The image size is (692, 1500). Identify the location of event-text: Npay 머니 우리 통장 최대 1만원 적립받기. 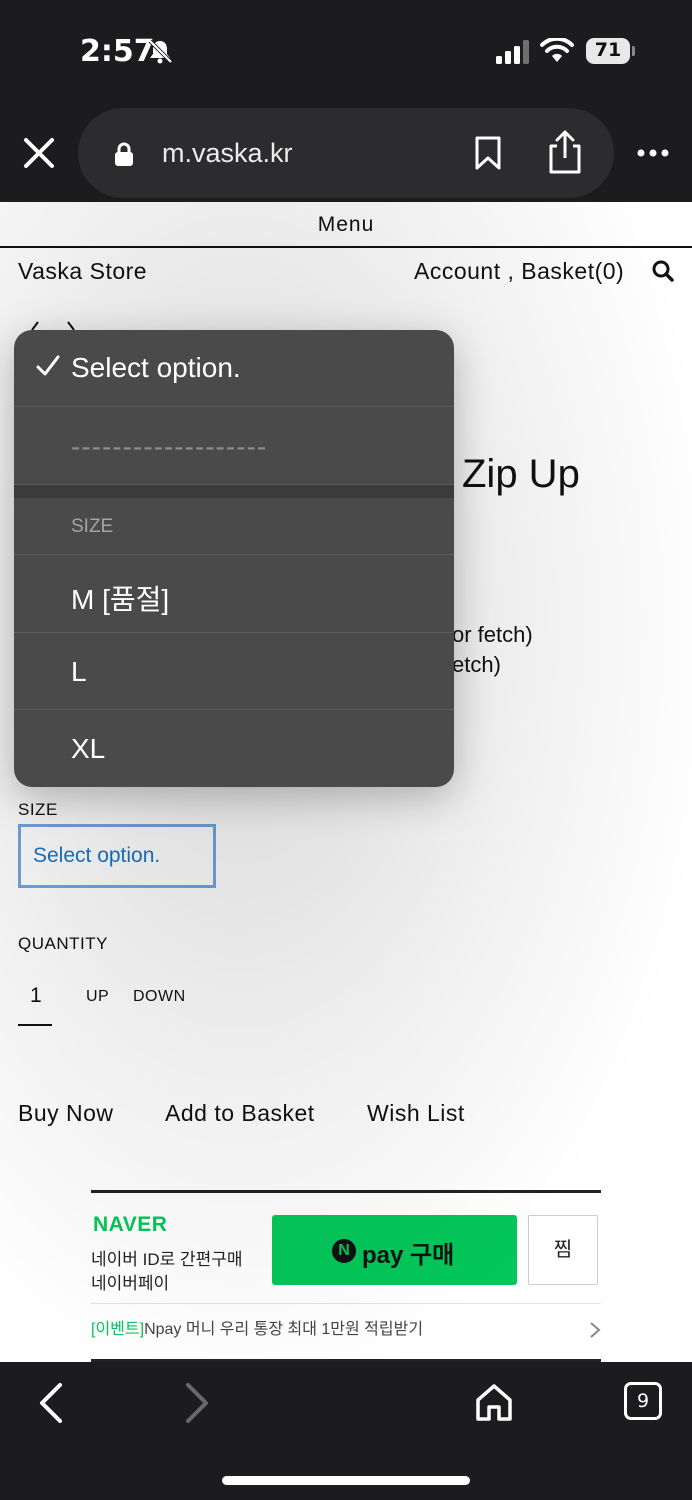
(284, 1329).